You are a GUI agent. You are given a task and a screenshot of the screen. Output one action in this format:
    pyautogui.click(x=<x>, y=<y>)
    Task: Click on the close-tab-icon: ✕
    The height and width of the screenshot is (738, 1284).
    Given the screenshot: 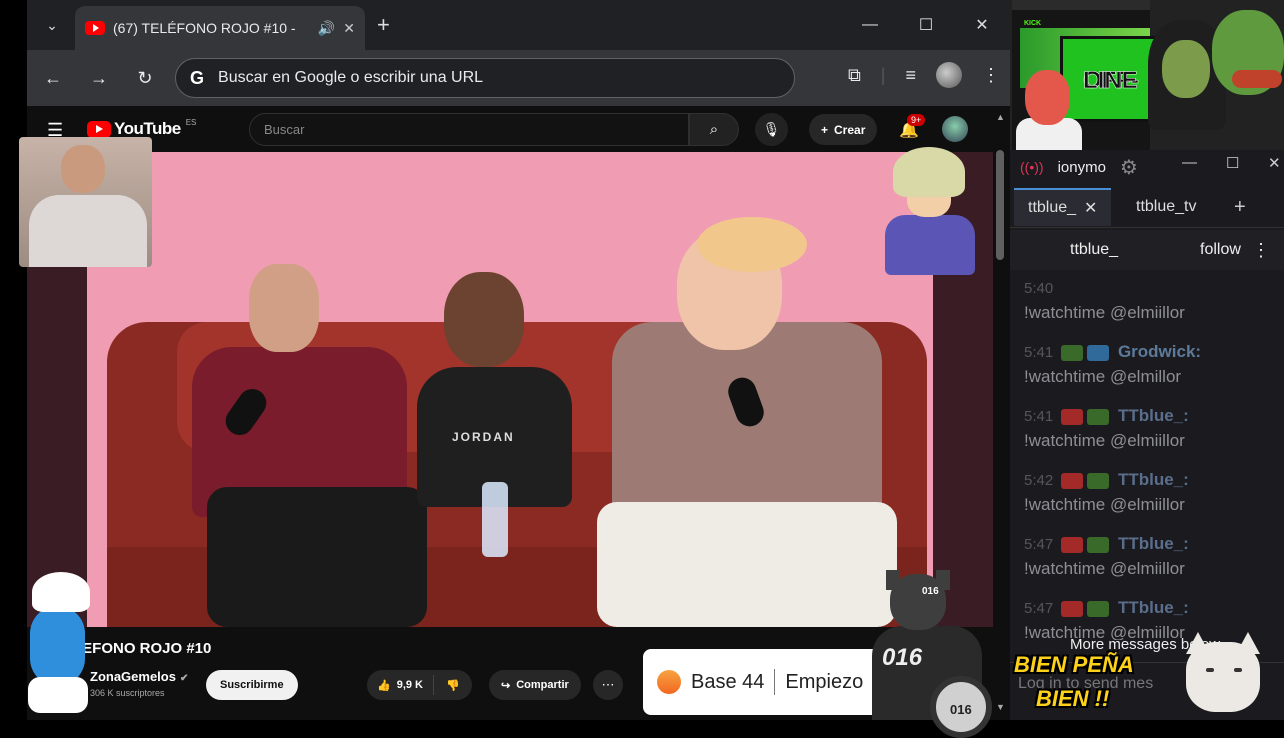 What is the action you would take?
    pyautogui.click(x=1090, y=208)
    